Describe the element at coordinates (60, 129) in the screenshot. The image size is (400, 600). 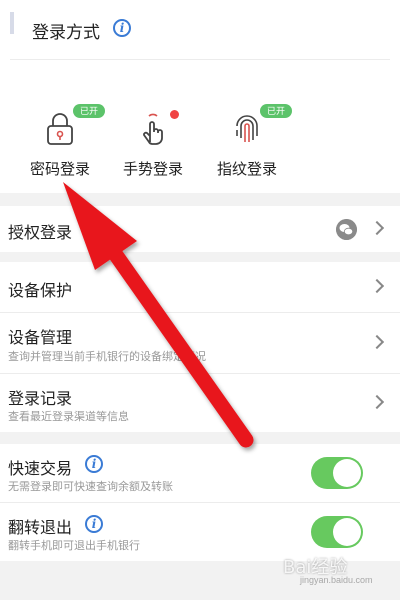
I see `lock-icon` at that location.